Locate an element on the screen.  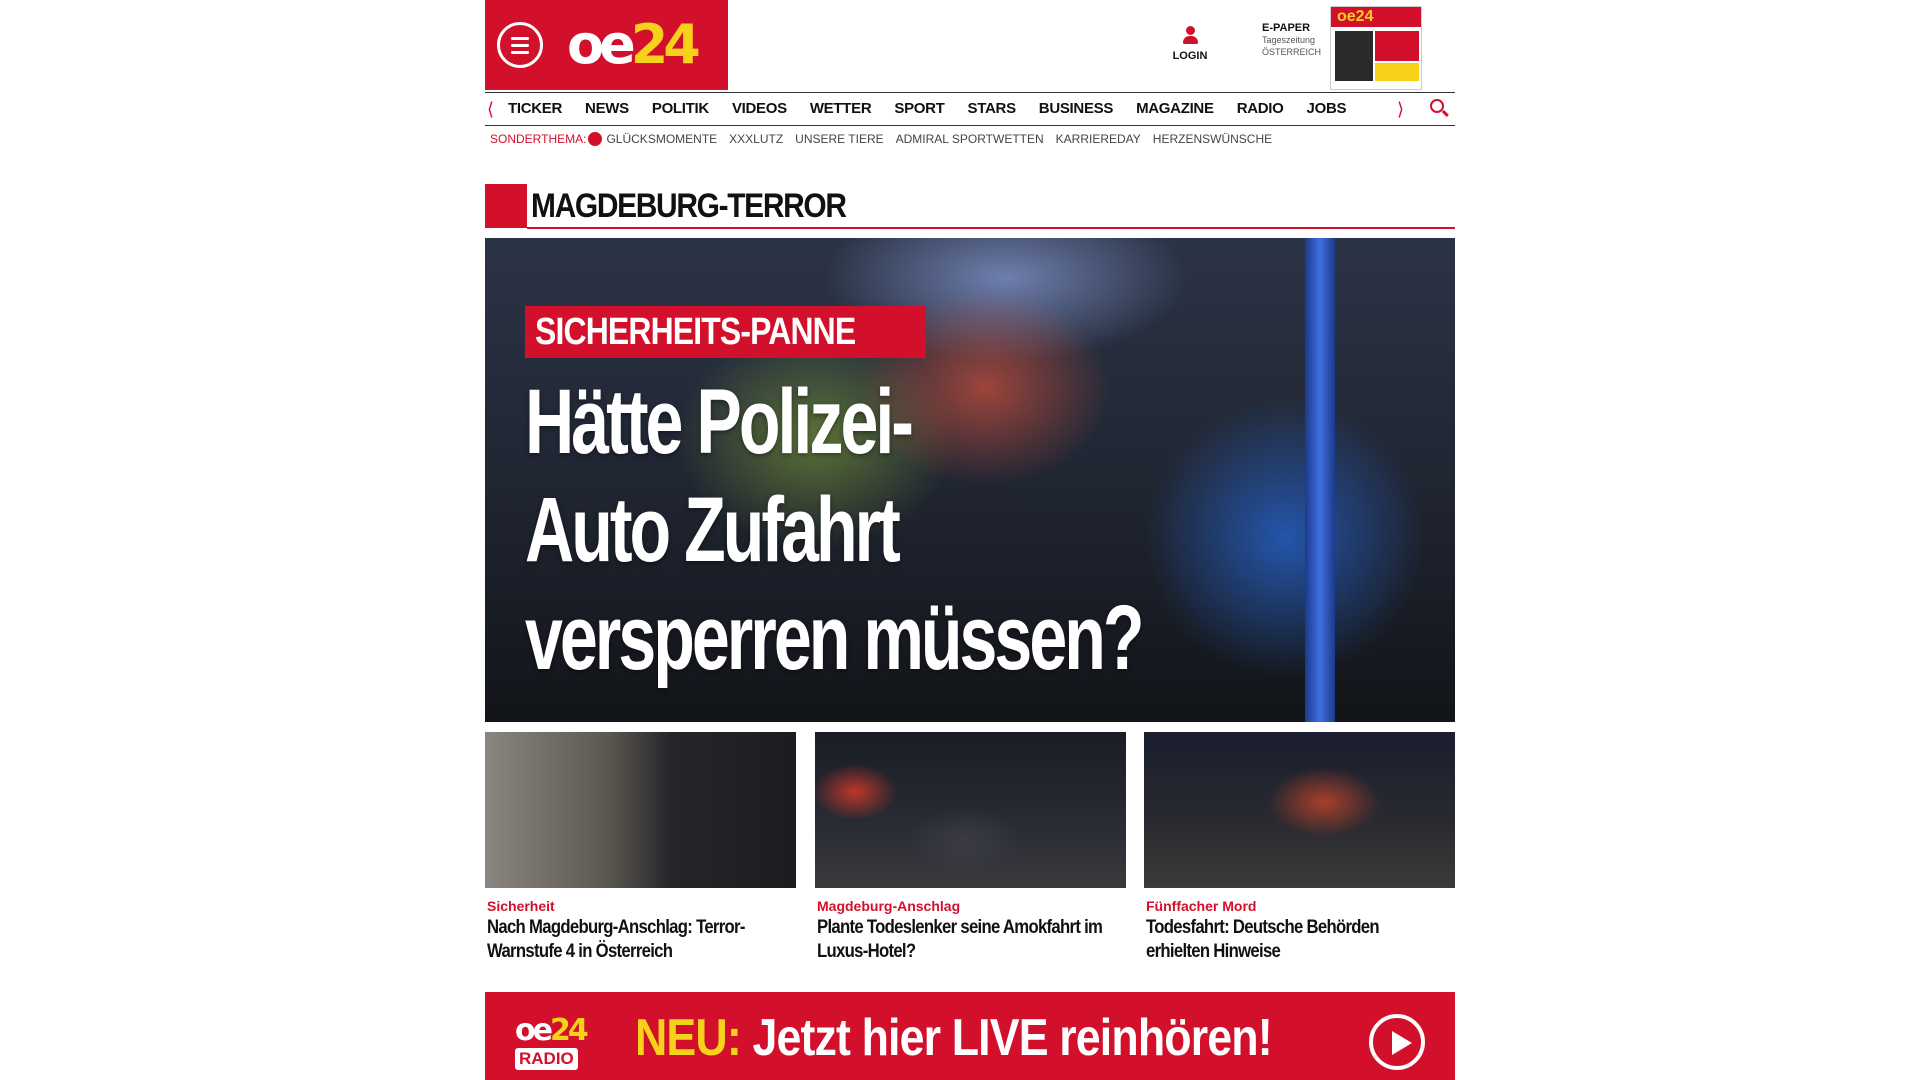
hero-headline-line: Auto Zufahrt is located at coordinates (713, 530).